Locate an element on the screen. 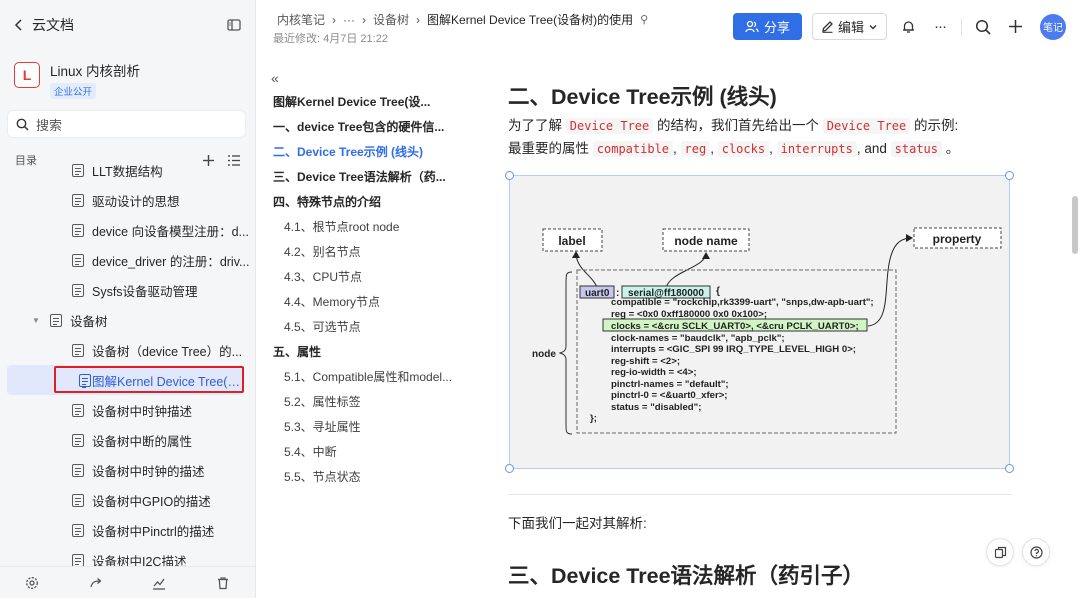 The image size is (1080, 598). outline-item: 5.5、节点状态 is located at coordinates (380, 477).